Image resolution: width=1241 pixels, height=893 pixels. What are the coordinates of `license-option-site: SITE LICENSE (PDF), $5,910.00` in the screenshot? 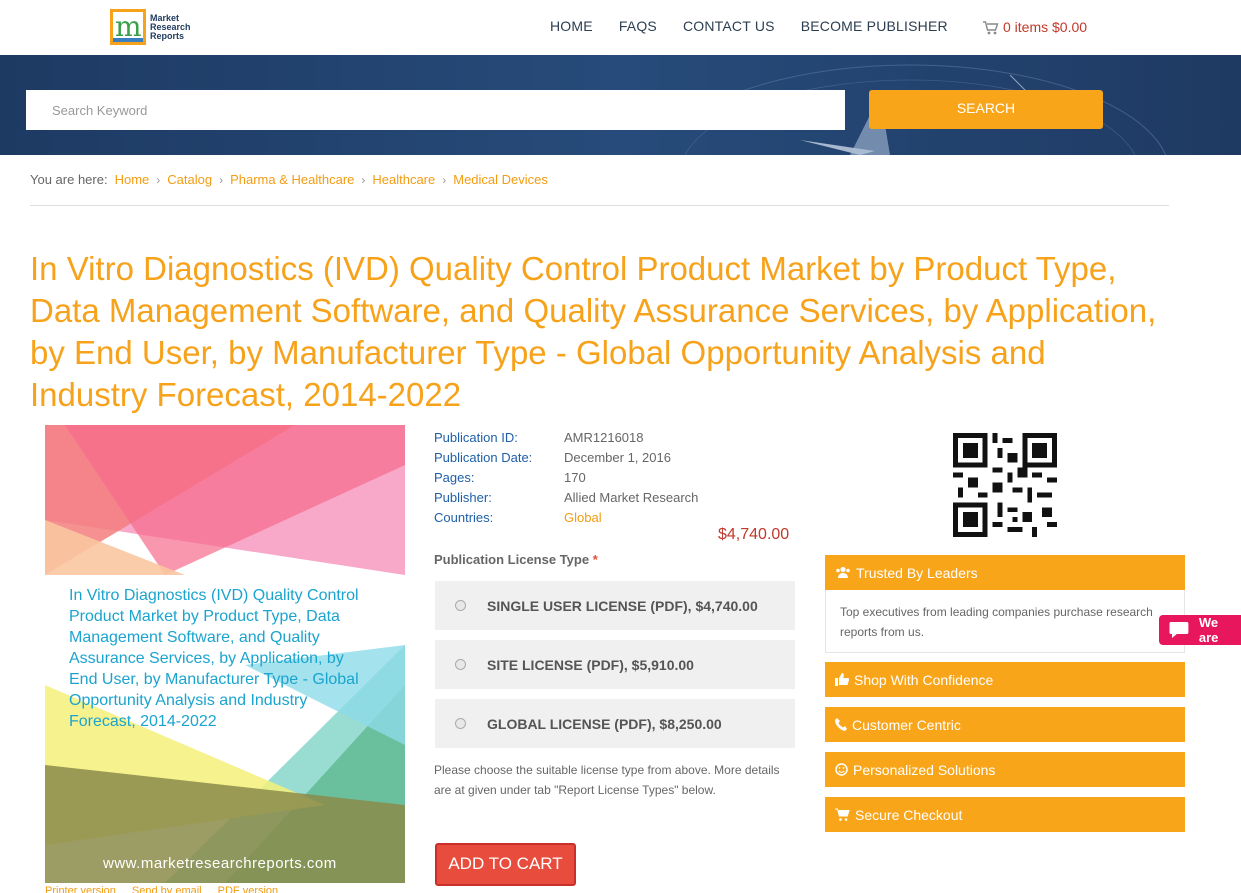 It's located at (615, 664).